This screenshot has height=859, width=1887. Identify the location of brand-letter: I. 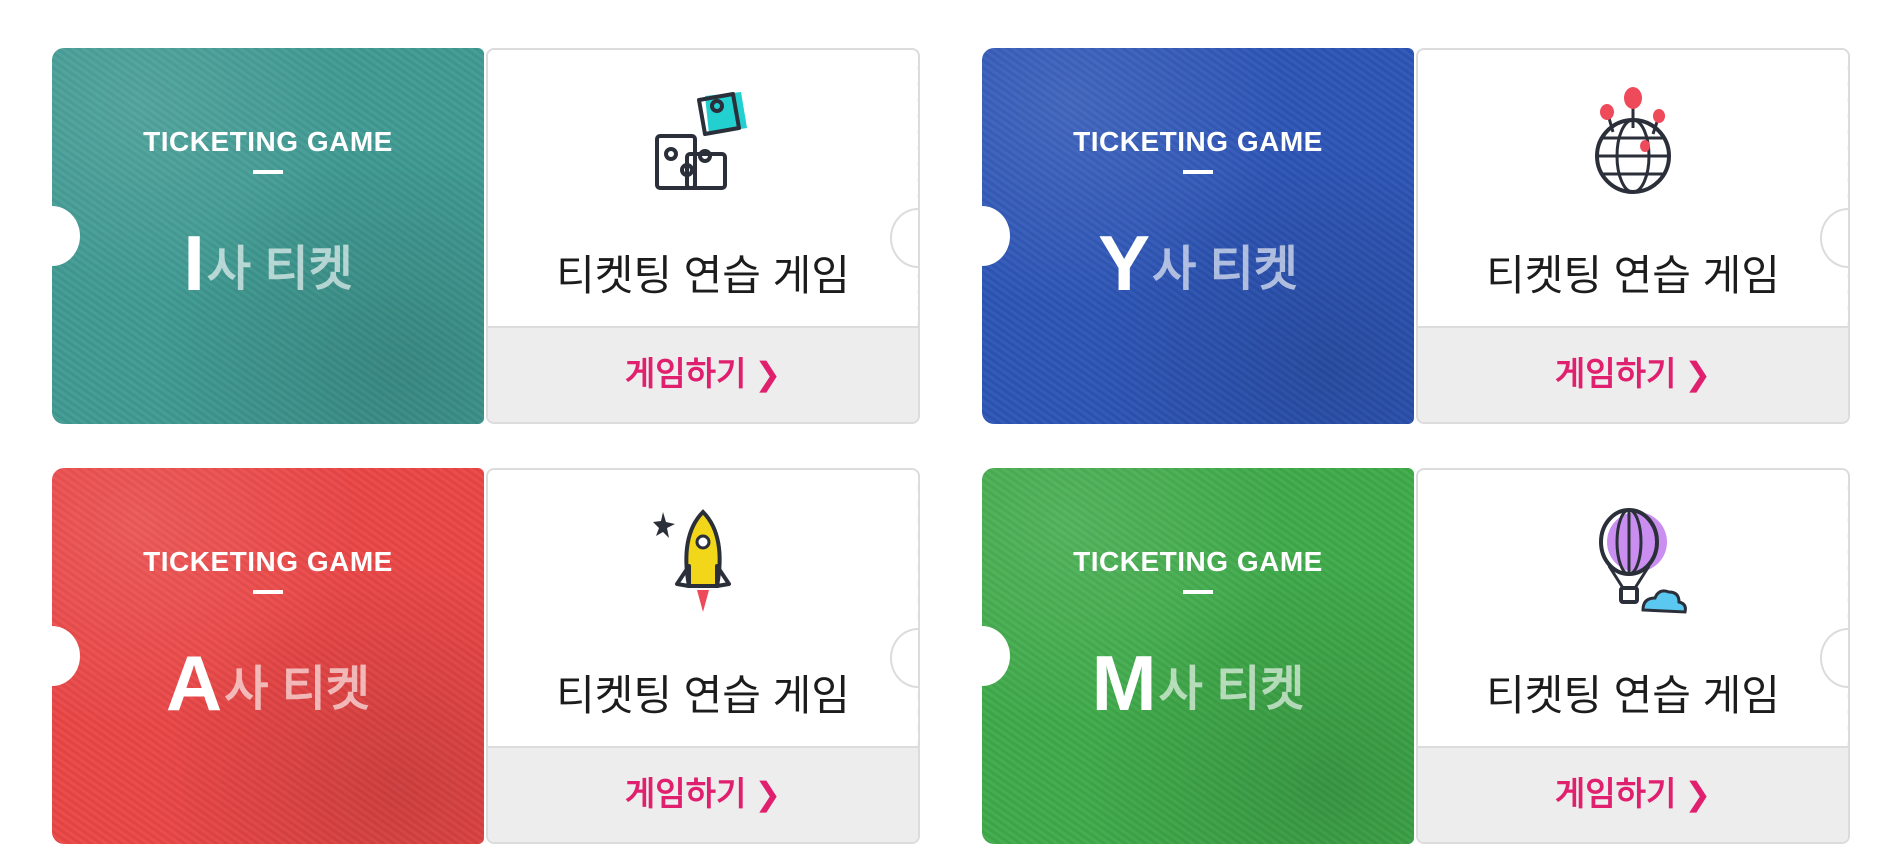
(194, 263).